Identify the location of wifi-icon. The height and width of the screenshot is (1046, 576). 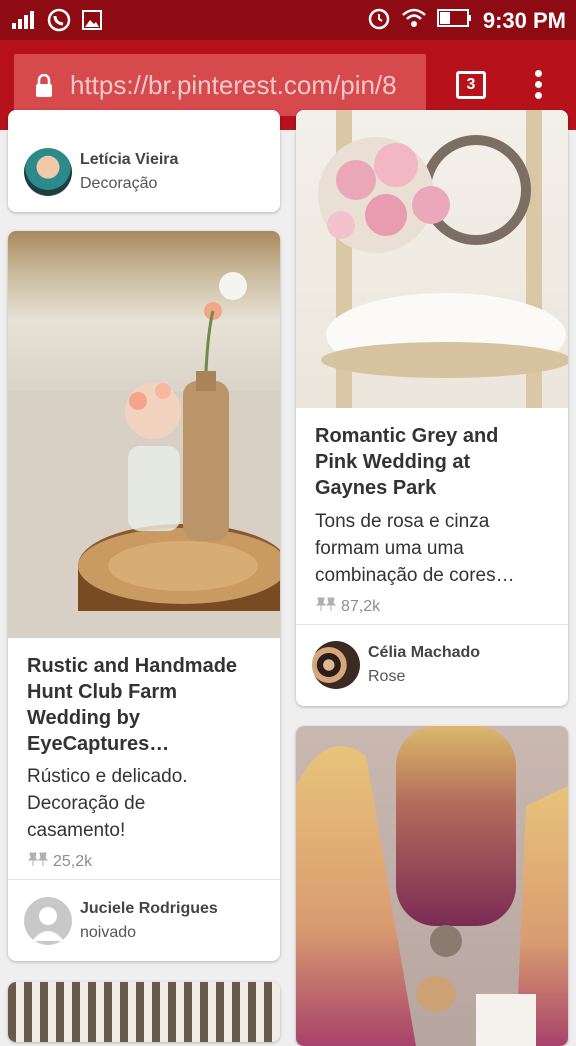
(414, 21).